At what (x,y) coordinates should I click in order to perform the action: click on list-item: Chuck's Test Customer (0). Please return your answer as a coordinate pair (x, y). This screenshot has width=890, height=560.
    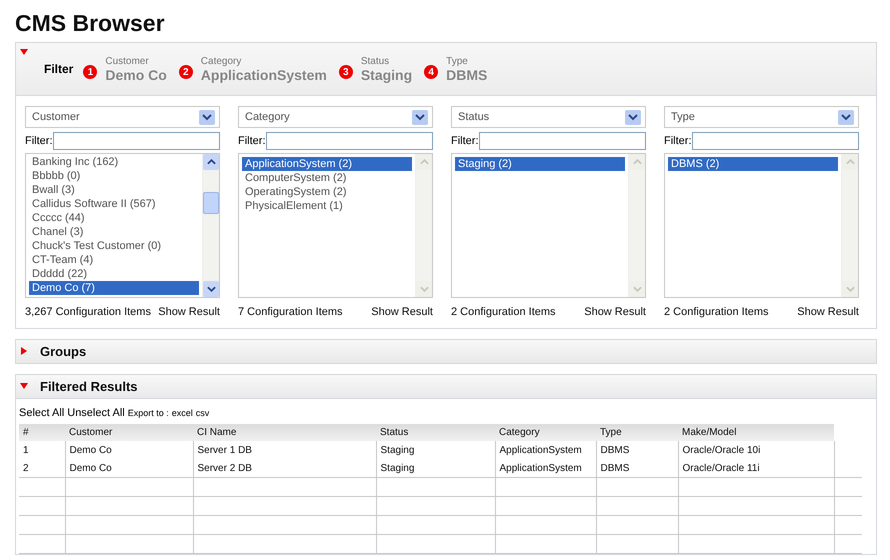
    Looking at the image, I should click on (114, 246).